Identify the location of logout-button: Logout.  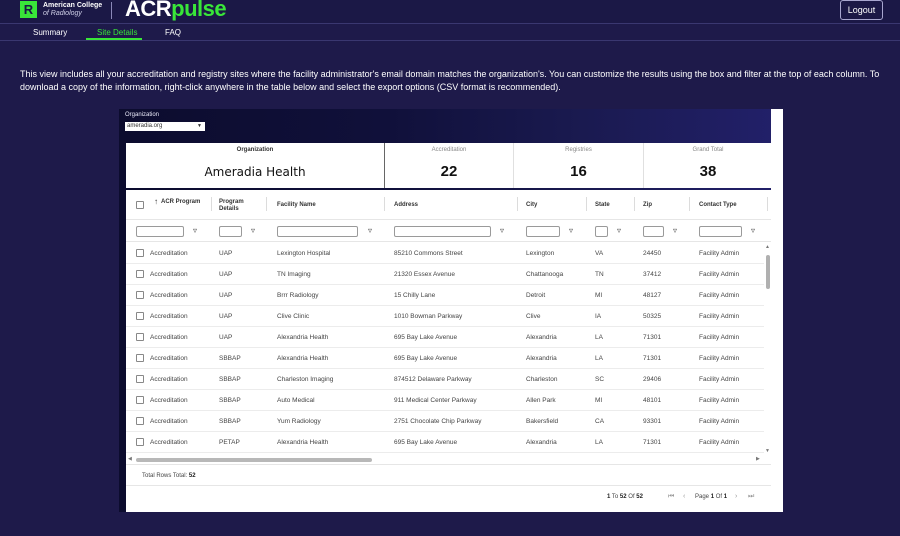
(861, 10).